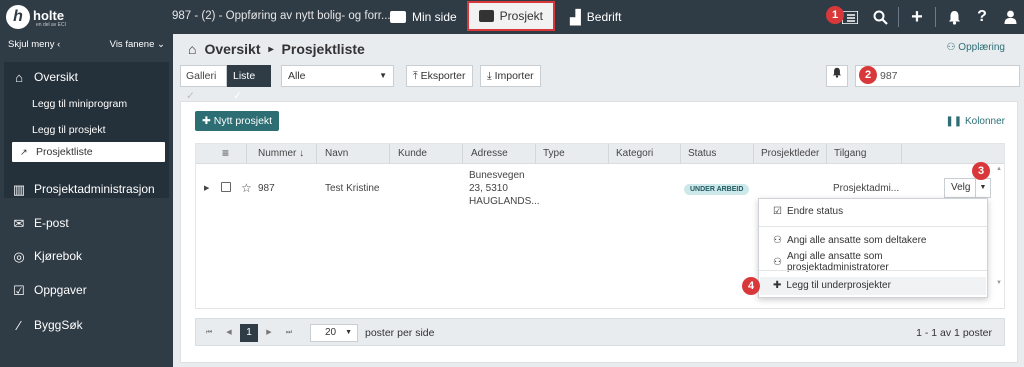 Image resolution: width=1024 pixels, height=367 pixels. Describe the element at coordinates (269, 333) in the screenshot. I see `next-page-button: ▶` at that location.